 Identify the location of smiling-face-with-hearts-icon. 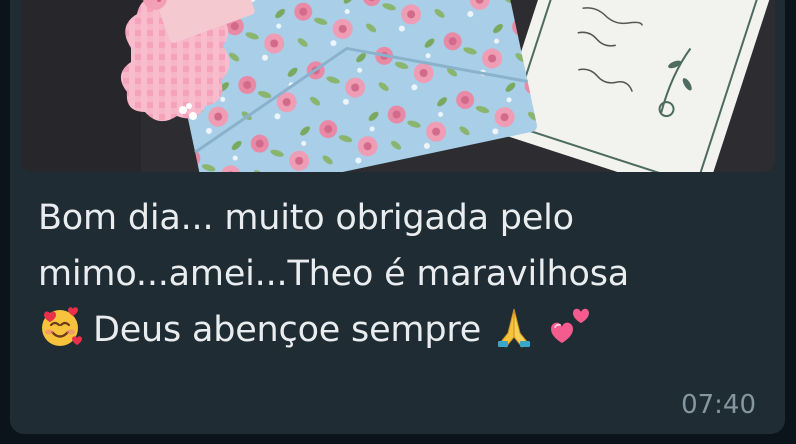
(60, 327).